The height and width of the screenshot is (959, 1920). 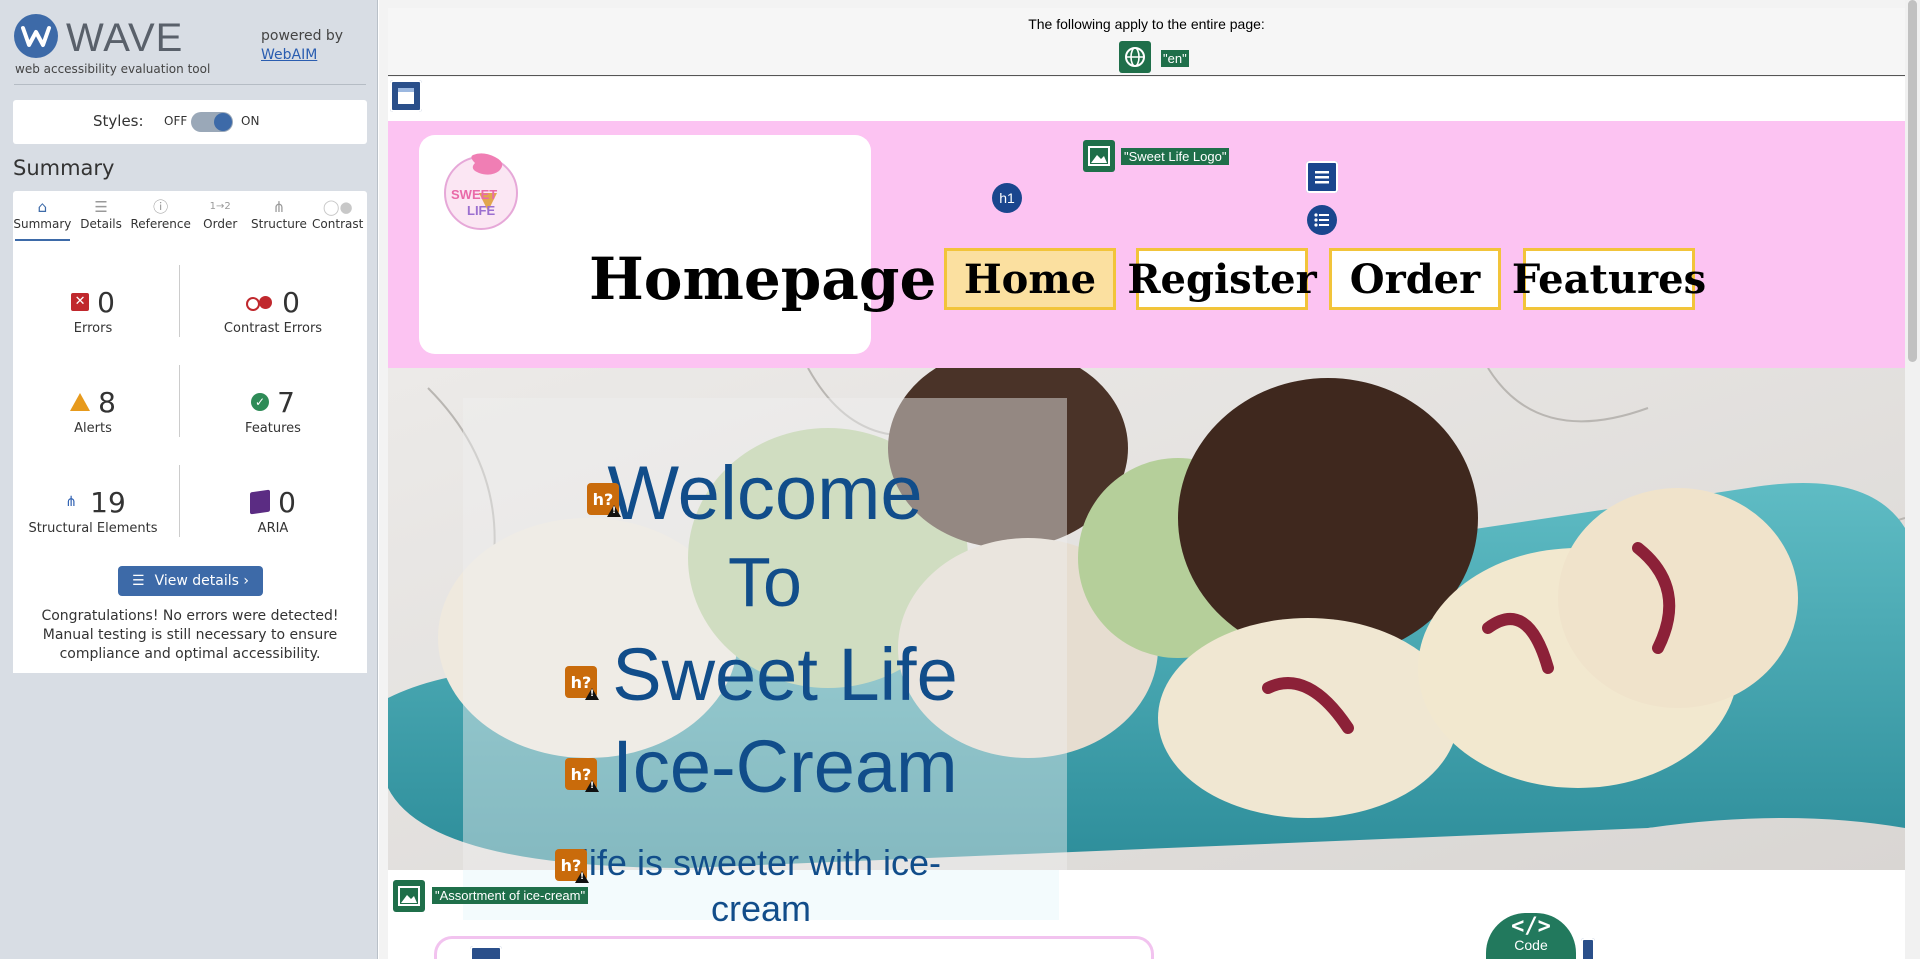 What do you see at coordinates (287, 502) in the screenshot?
I see `aria-count: 0` at bounding box center [287, 502].